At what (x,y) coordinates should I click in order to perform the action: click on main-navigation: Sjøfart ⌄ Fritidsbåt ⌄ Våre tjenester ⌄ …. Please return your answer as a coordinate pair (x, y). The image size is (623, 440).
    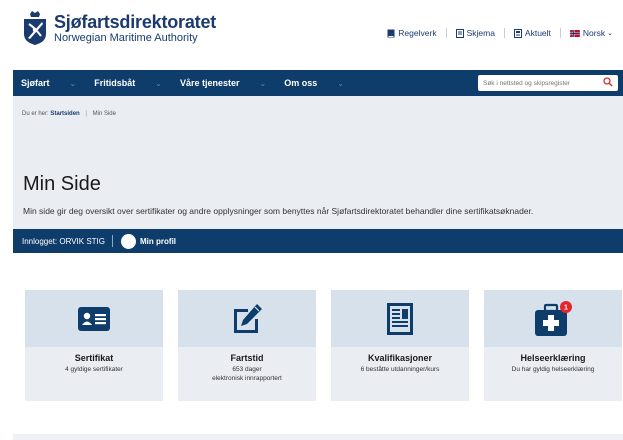
    Looking at the image, I should click on (318, 83).